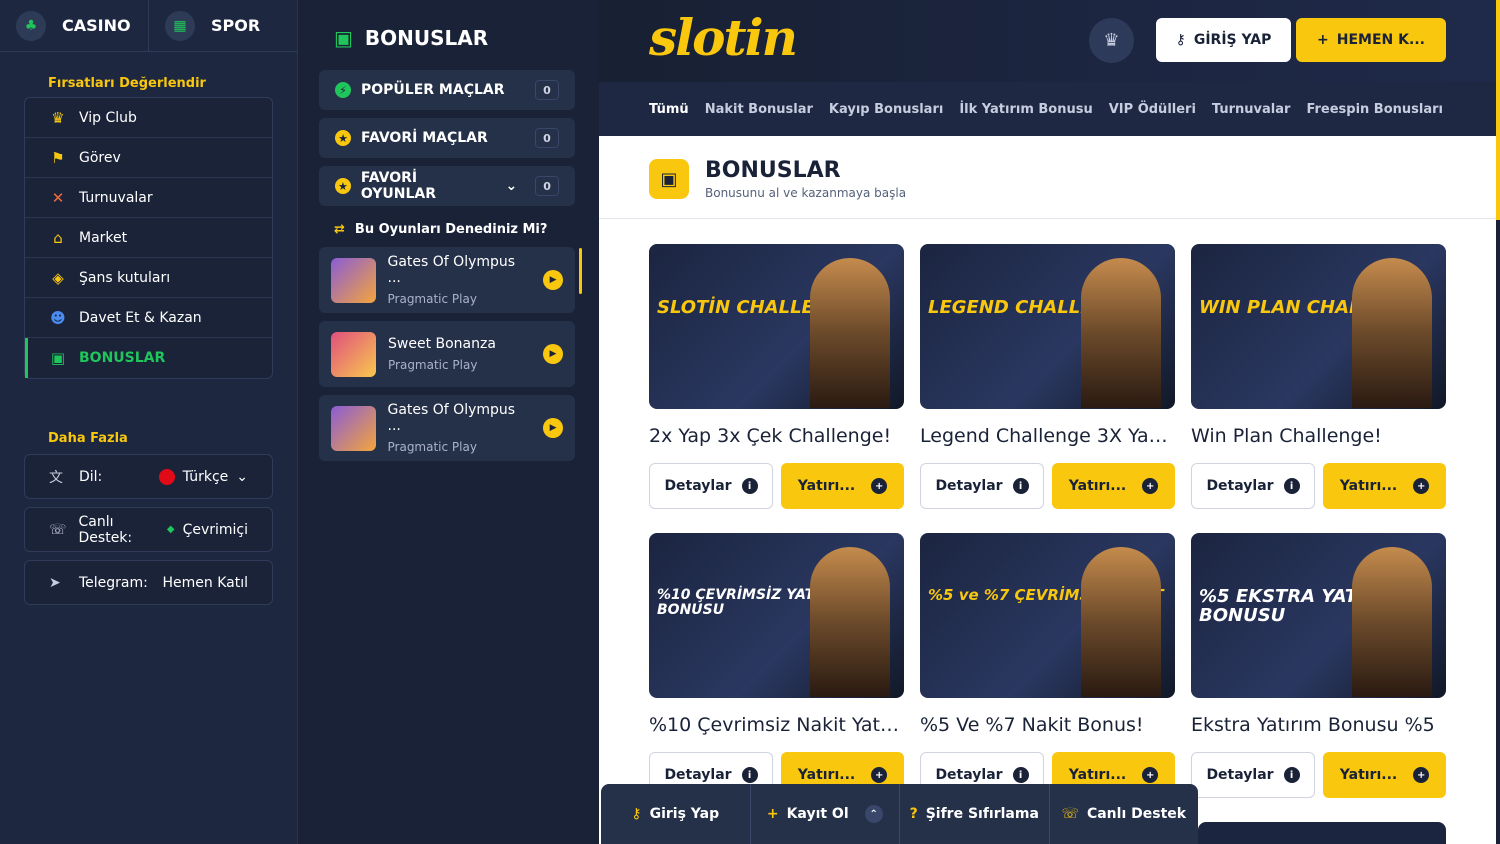  I want to click on bonus-banner: %5 EKSTRA YATIRIM BONUSU, so click(1318, 615).